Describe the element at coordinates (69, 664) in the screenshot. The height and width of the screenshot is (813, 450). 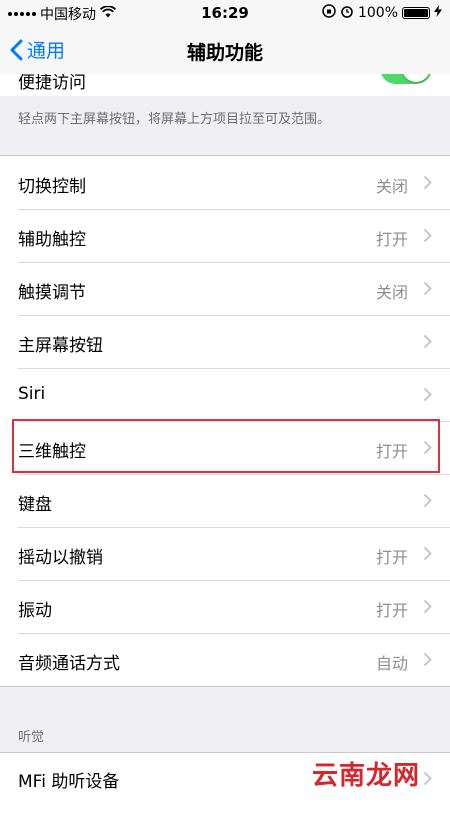
I see `row-label: 音频通话方式` at that location.